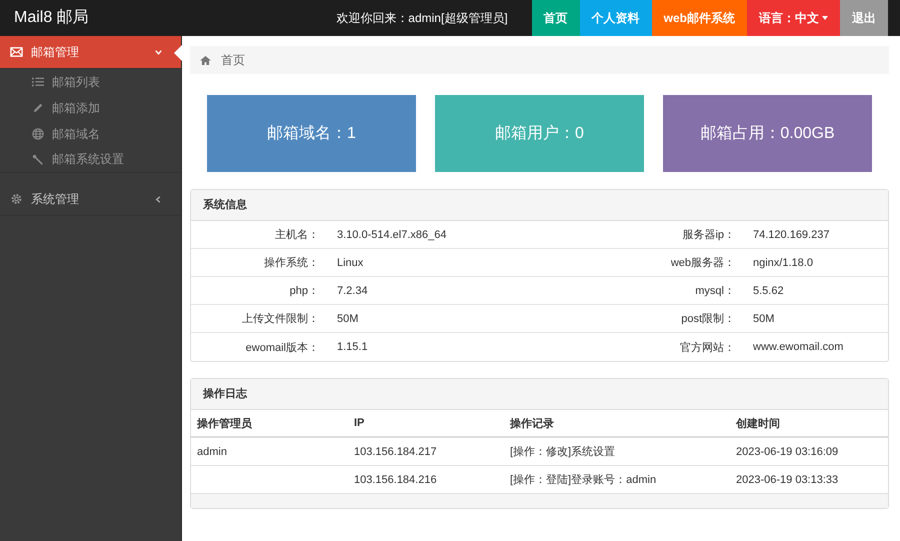 This screenshot has height=541, width=900. I want to click on globe-icon, so click(38, 134).